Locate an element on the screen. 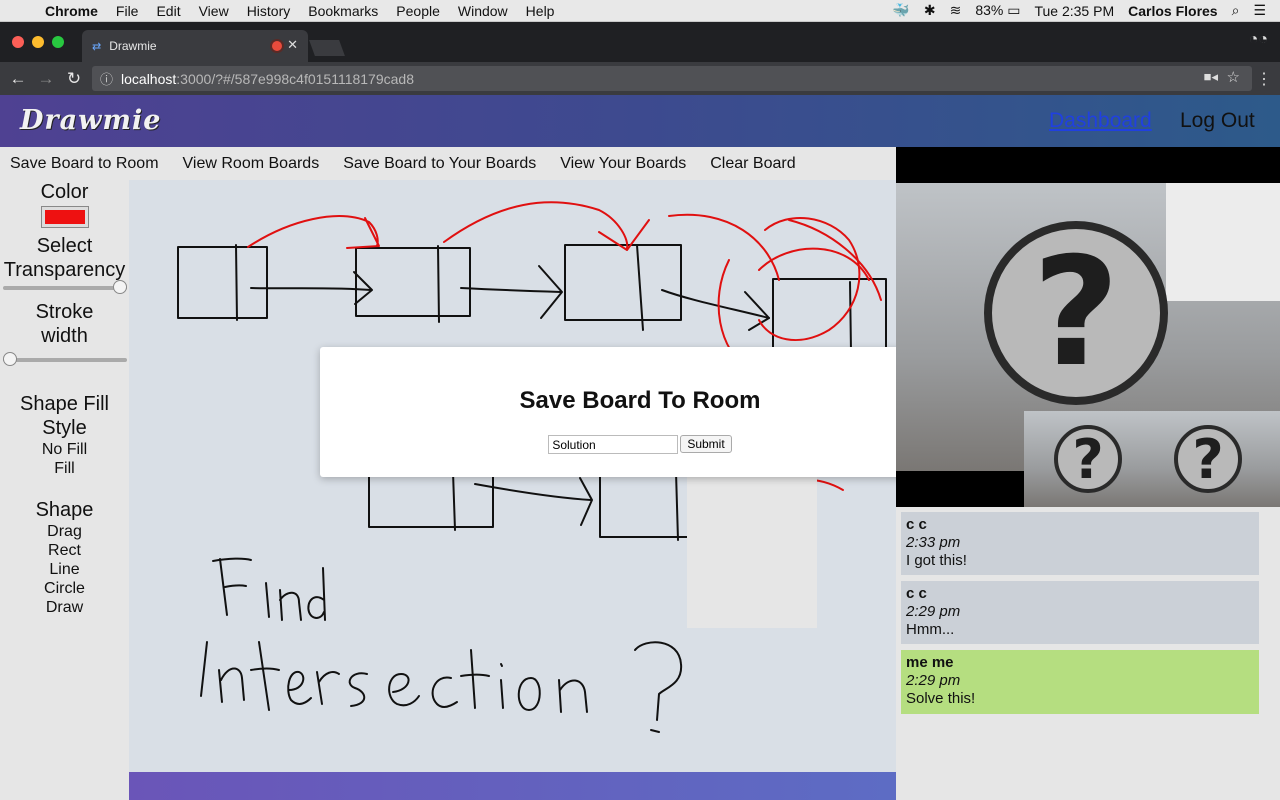 The height and width of the screenshot is (800, 1280). shape-title: Shape is located at coordinates (64, 510).